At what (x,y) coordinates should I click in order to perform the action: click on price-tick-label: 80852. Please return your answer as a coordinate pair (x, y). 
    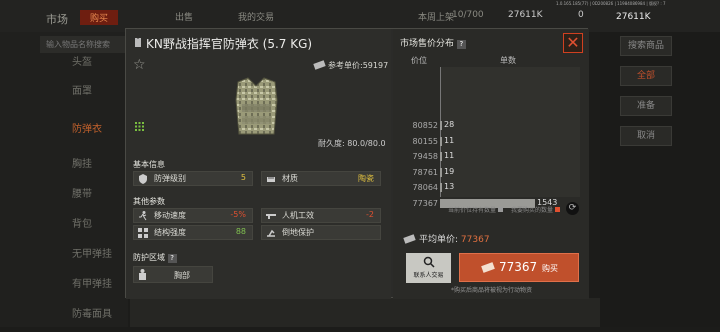
    Looking at the image, I should click on (425, 125).